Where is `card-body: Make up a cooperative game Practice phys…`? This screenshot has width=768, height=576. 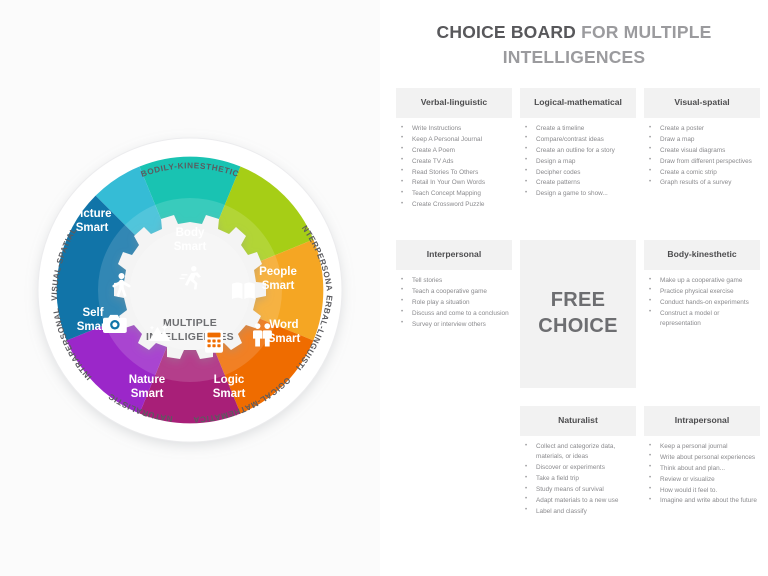
card-body: Make up a cooperative game Practice phys… is located at coordinates (702, 299).